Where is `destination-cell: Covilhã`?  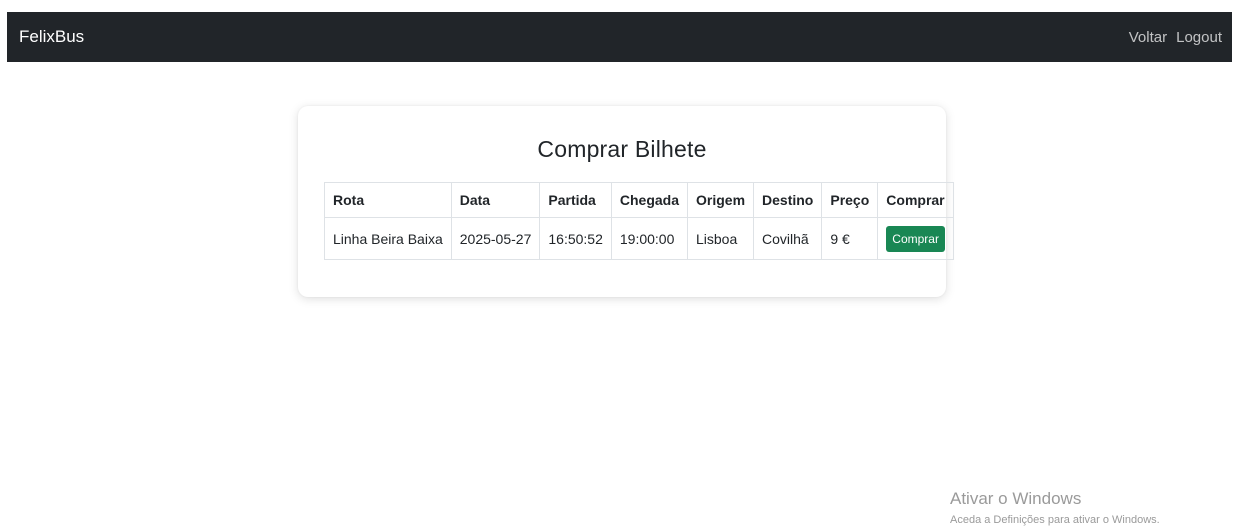
destination-cell: Covilhã is located at coordinates (788, 238).